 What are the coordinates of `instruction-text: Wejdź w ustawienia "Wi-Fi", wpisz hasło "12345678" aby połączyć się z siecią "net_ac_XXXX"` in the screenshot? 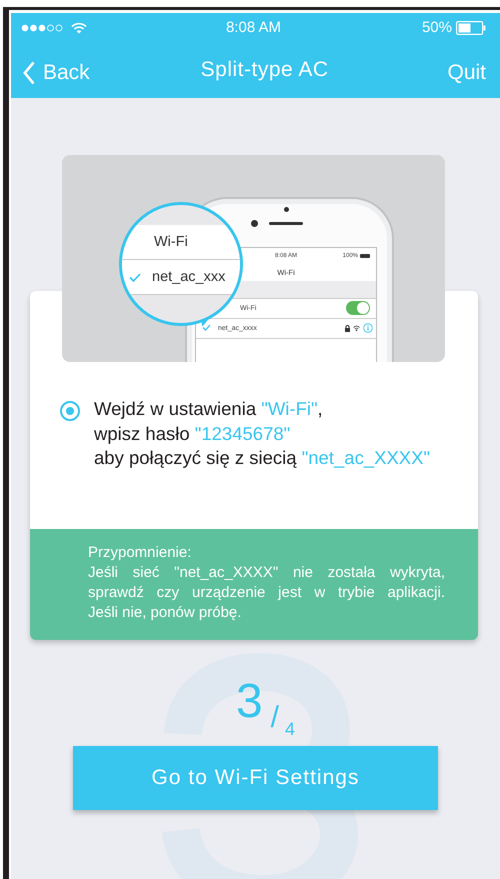 It's located at (262, 433).